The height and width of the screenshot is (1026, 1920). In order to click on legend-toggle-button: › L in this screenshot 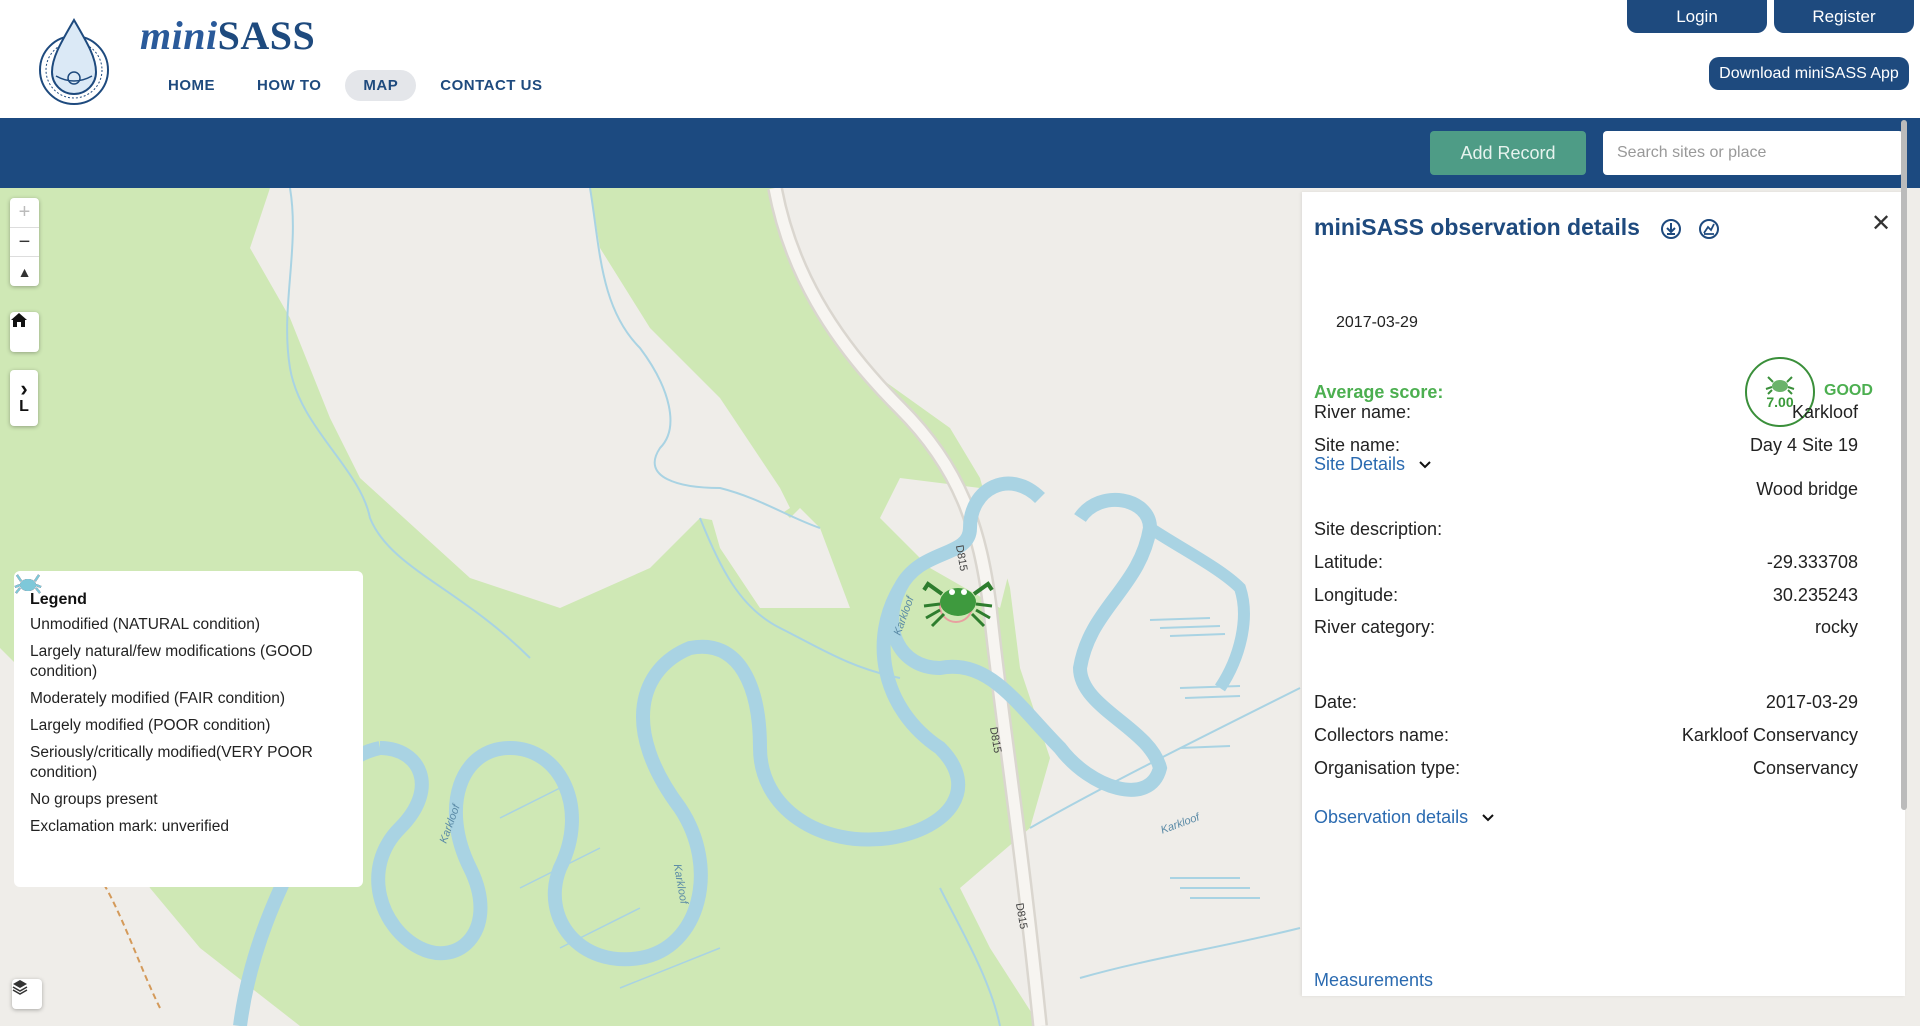, I will do `click(24, 398)`.